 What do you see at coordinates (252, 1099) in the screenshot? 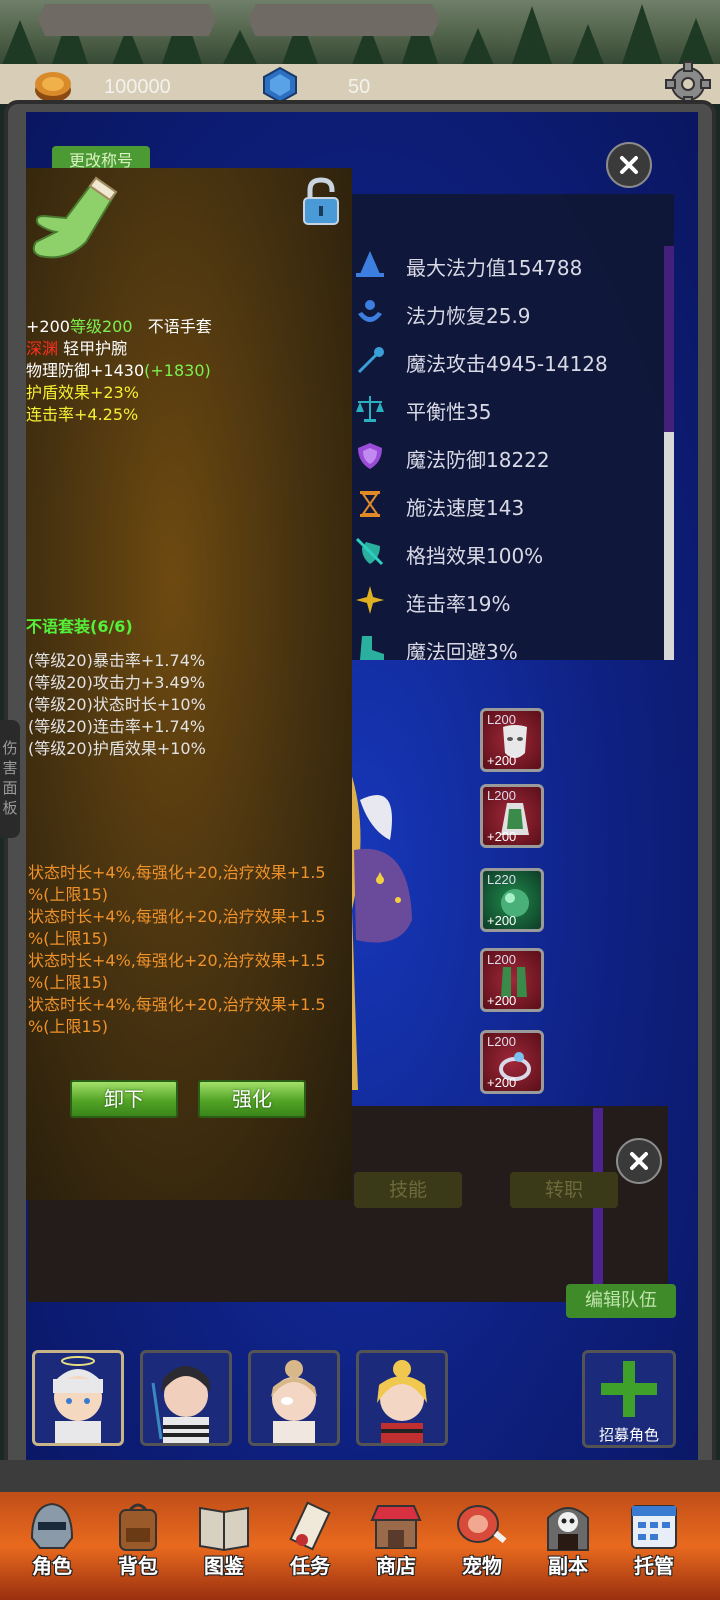
I see `enhance-button: 强化` at bounding box center [252, 1099].